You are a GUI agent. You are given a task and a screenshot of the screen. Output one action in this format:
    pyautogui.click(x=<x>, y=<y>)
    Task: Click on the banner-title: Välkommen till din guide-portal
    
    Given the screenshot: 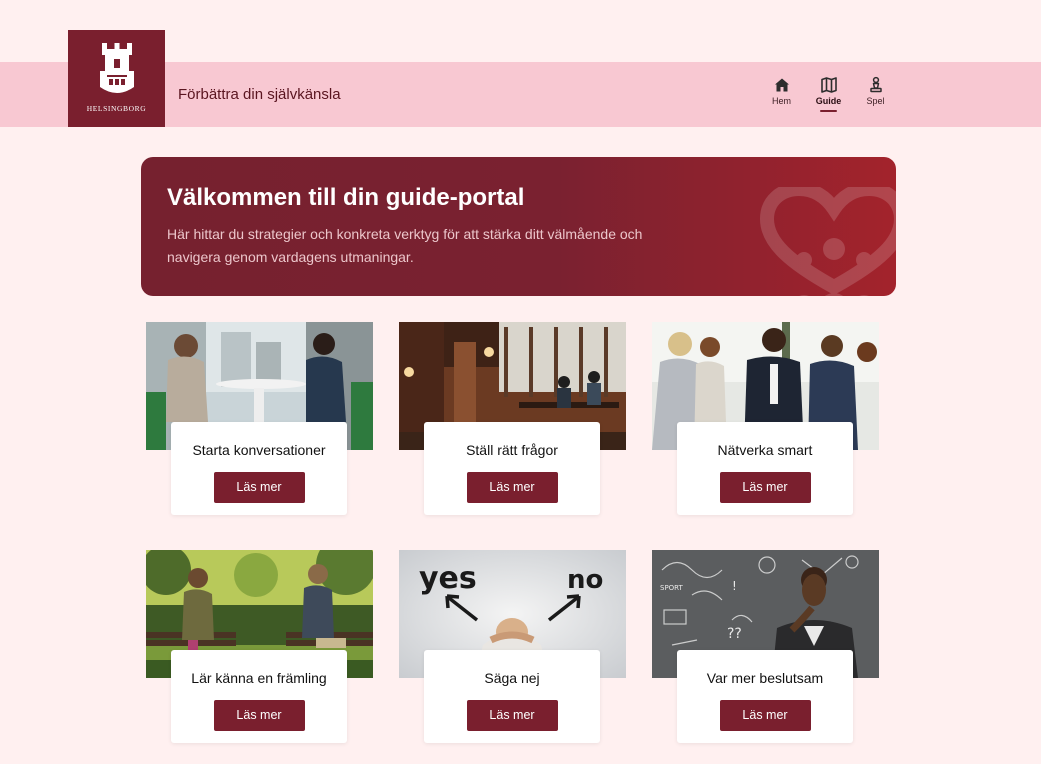 What is the action you would take?
    pyautogui.click(x=346, y=197)
    